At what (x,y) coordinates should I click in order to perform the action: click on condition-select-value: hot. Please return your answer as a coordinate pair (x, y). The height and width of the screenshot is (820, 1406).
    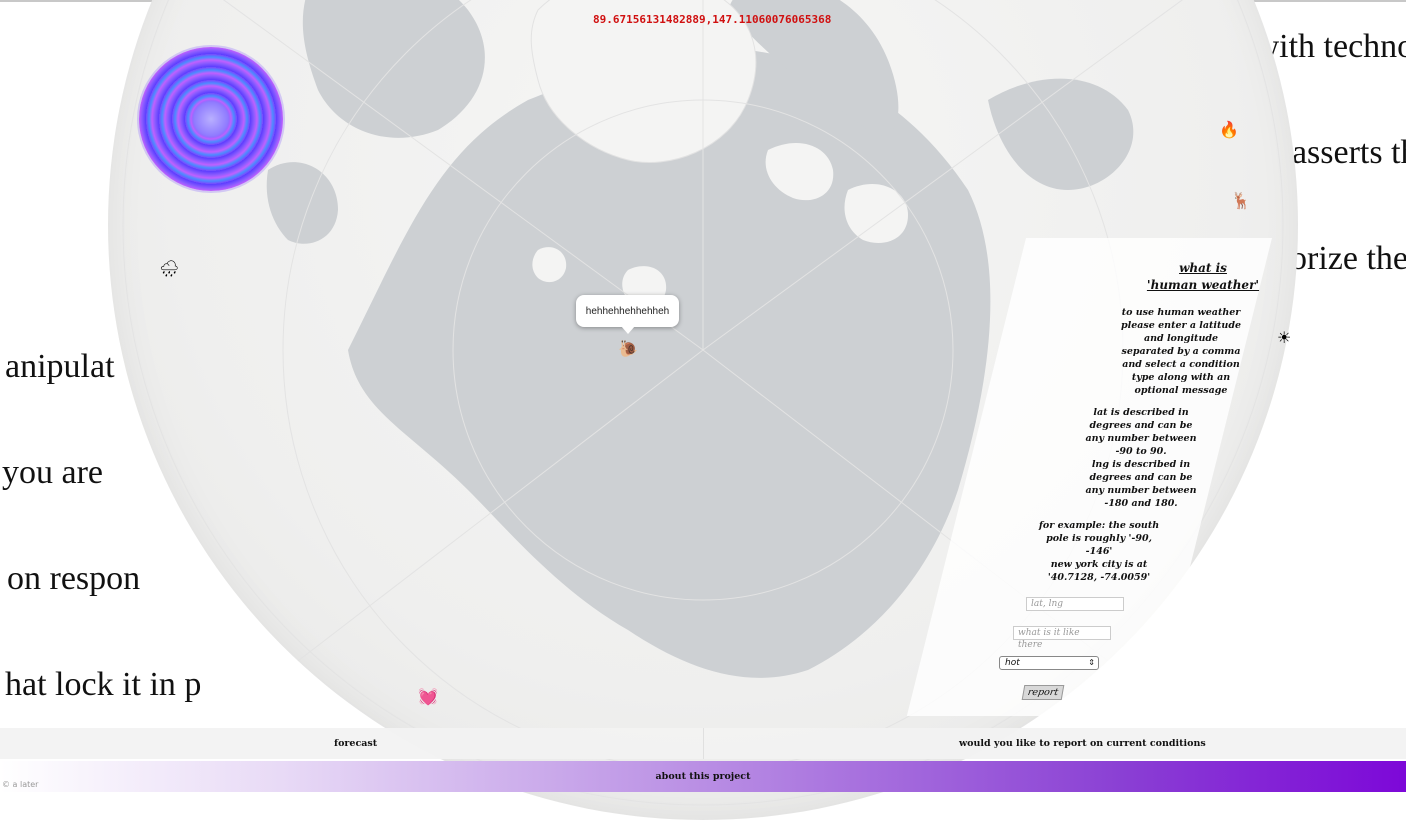
    Looking at the image, I should click on (1012, 663).